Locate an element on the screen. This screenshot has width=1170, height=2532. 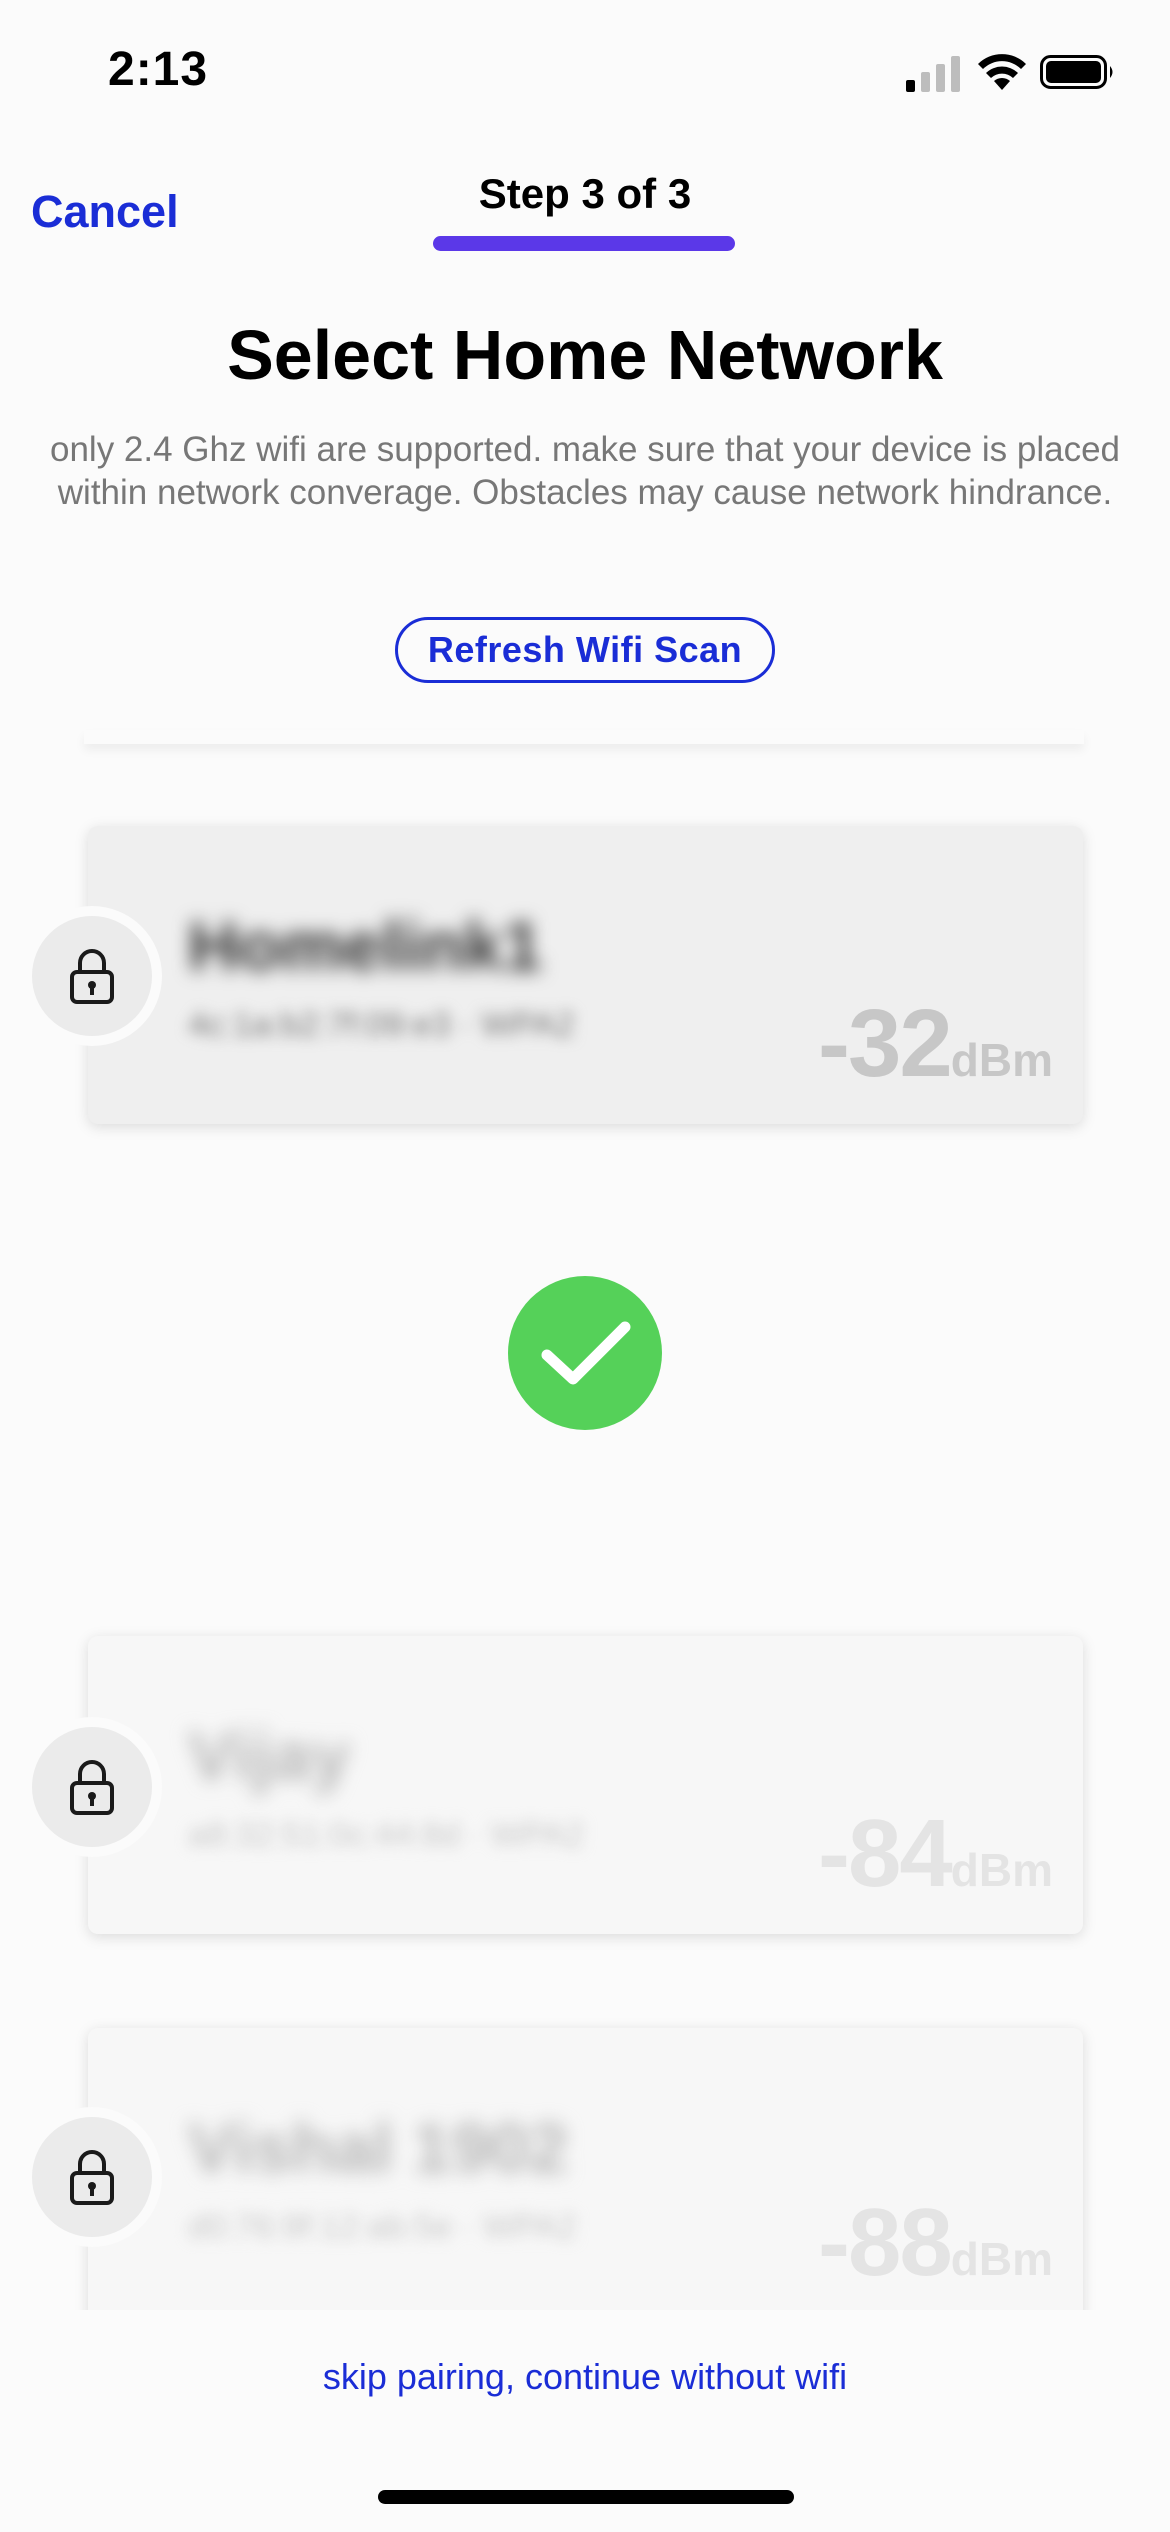
step-indicator-label: Step 3 of 3 is located at coordinates (585, 193).